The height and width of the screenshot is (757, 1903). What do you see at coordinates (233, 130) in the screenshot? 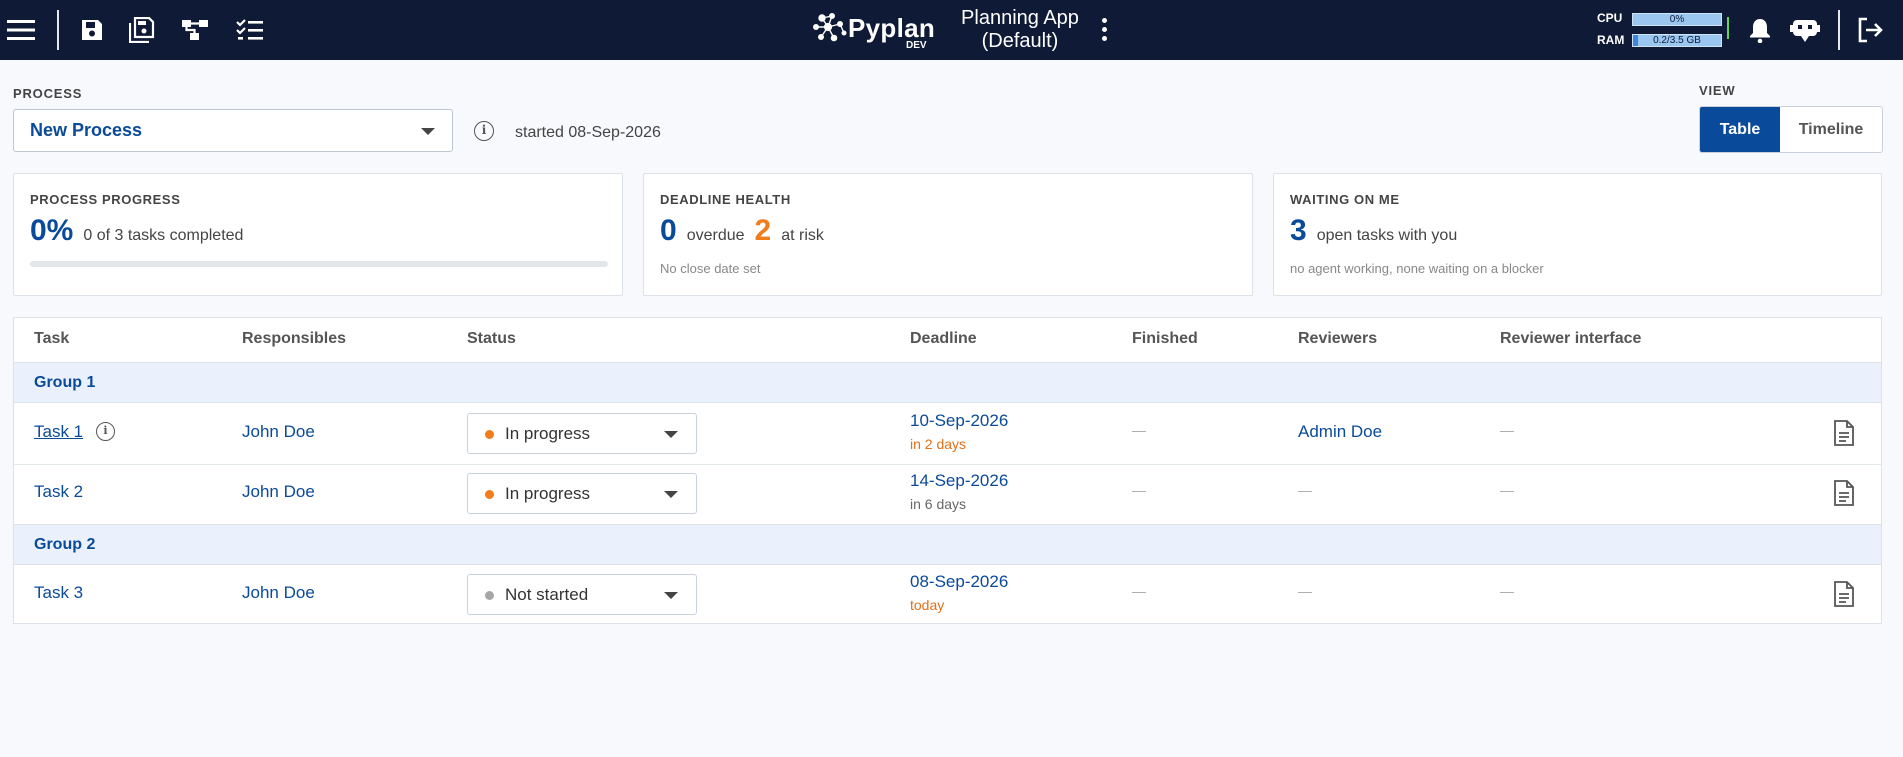
I see `process-select: New Process` at bounding box center [233, 130].